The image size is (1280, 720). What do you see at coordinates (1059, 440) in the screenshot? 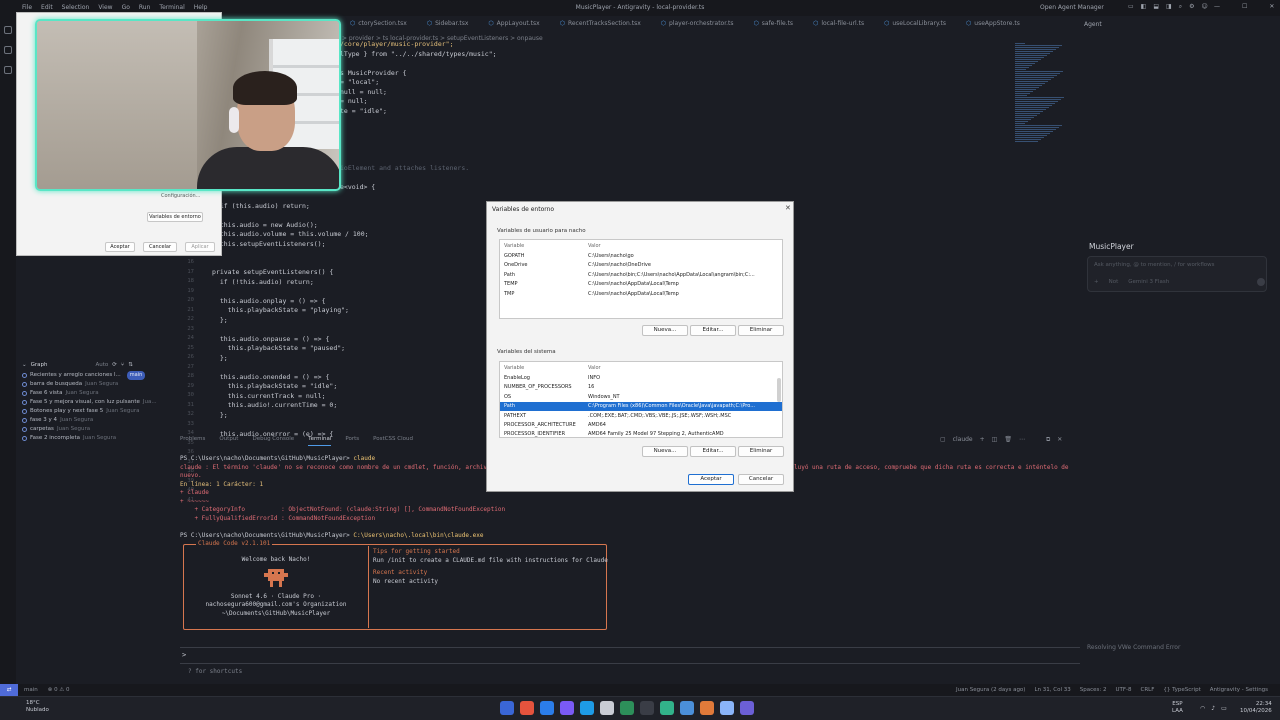
I see `close-panel-icon: ✕` at bounding box center [1059, 440].